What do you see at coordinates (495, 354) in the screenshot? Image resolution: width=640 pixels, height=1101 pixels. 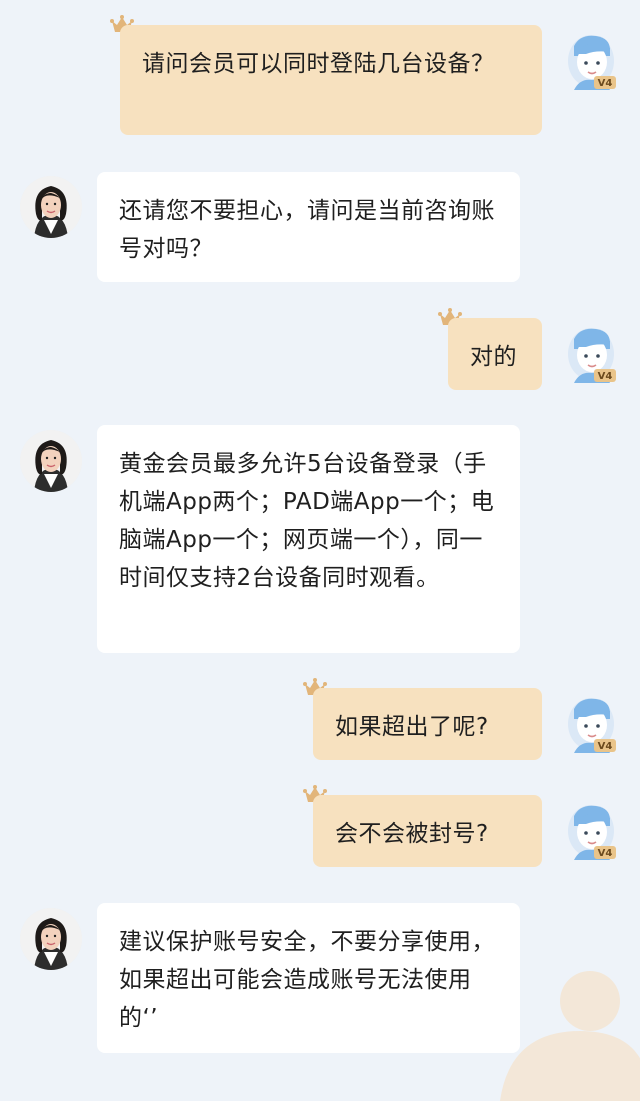 I see `message-bubble-user: 对的` at bounding box center [495, 354].